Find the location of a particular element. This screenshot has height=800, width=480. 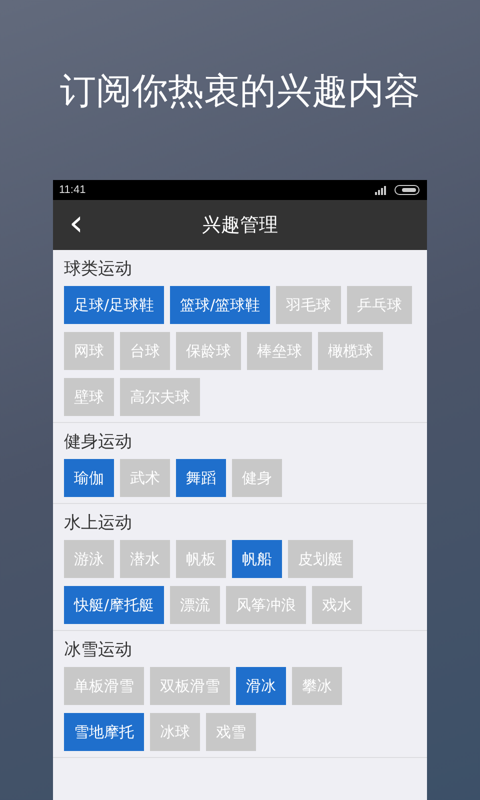

interest-tag: 舞蹈 is located at coordinates (201, 478).